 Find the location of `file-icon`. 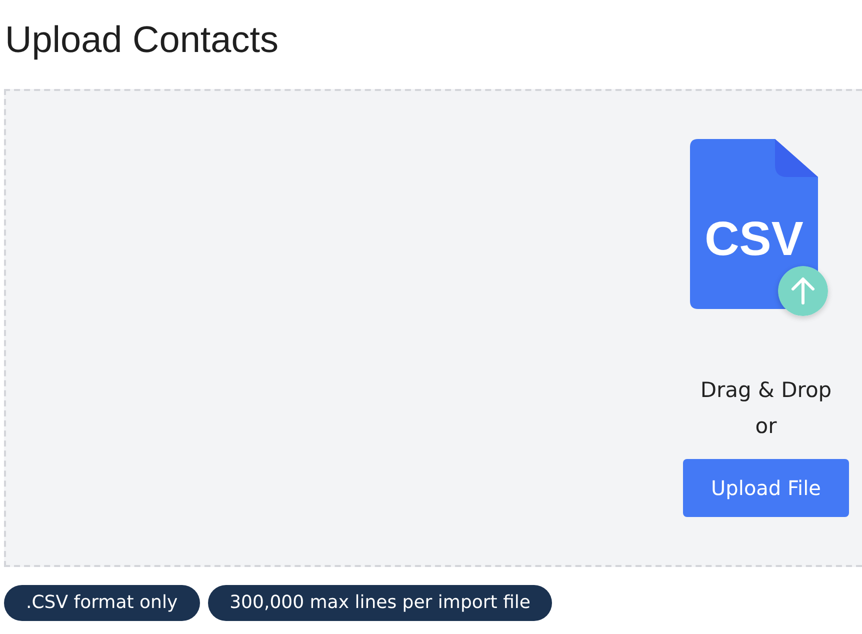

file-icon is located at coordinates (754, 224).